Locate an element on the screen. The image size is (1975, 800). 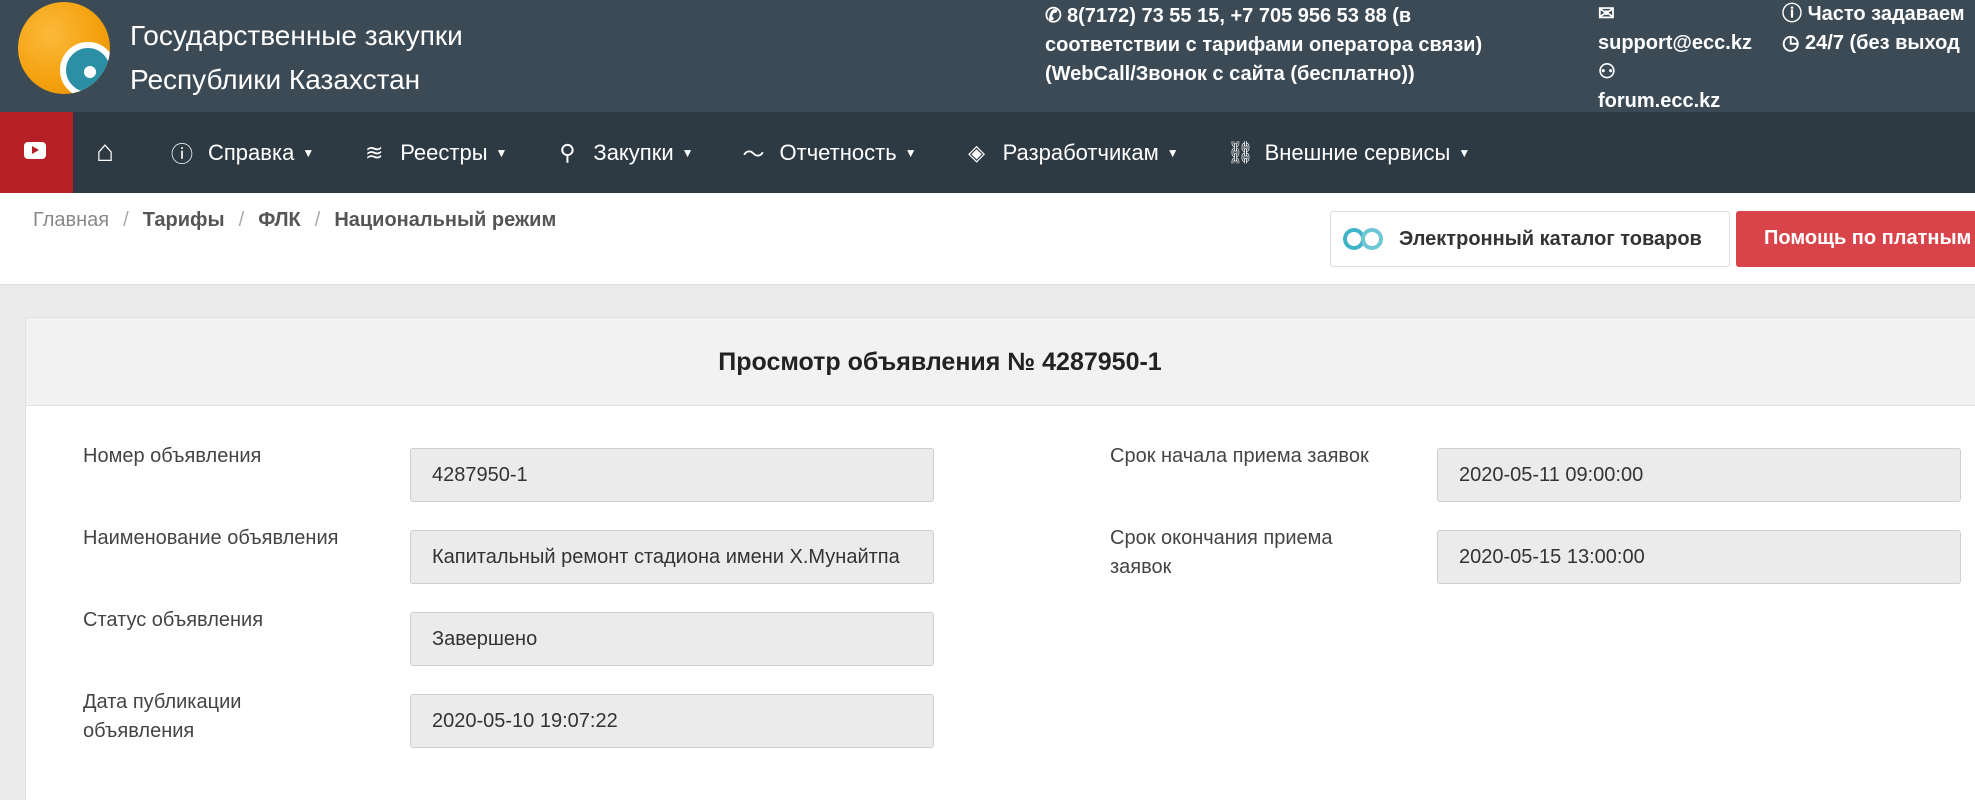
site-title-line2: Республики Казахстан is located at coordinates (275, 79).